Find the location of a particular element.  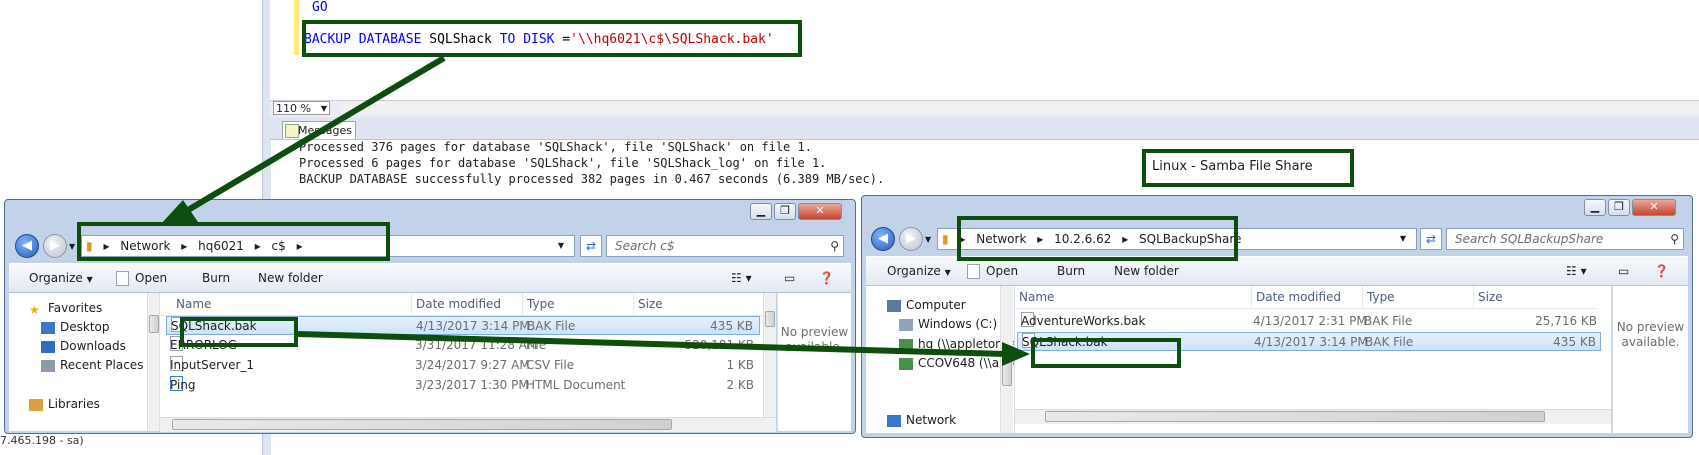

arrow-sql-to-left-folder is located at coordinates (313, 135).